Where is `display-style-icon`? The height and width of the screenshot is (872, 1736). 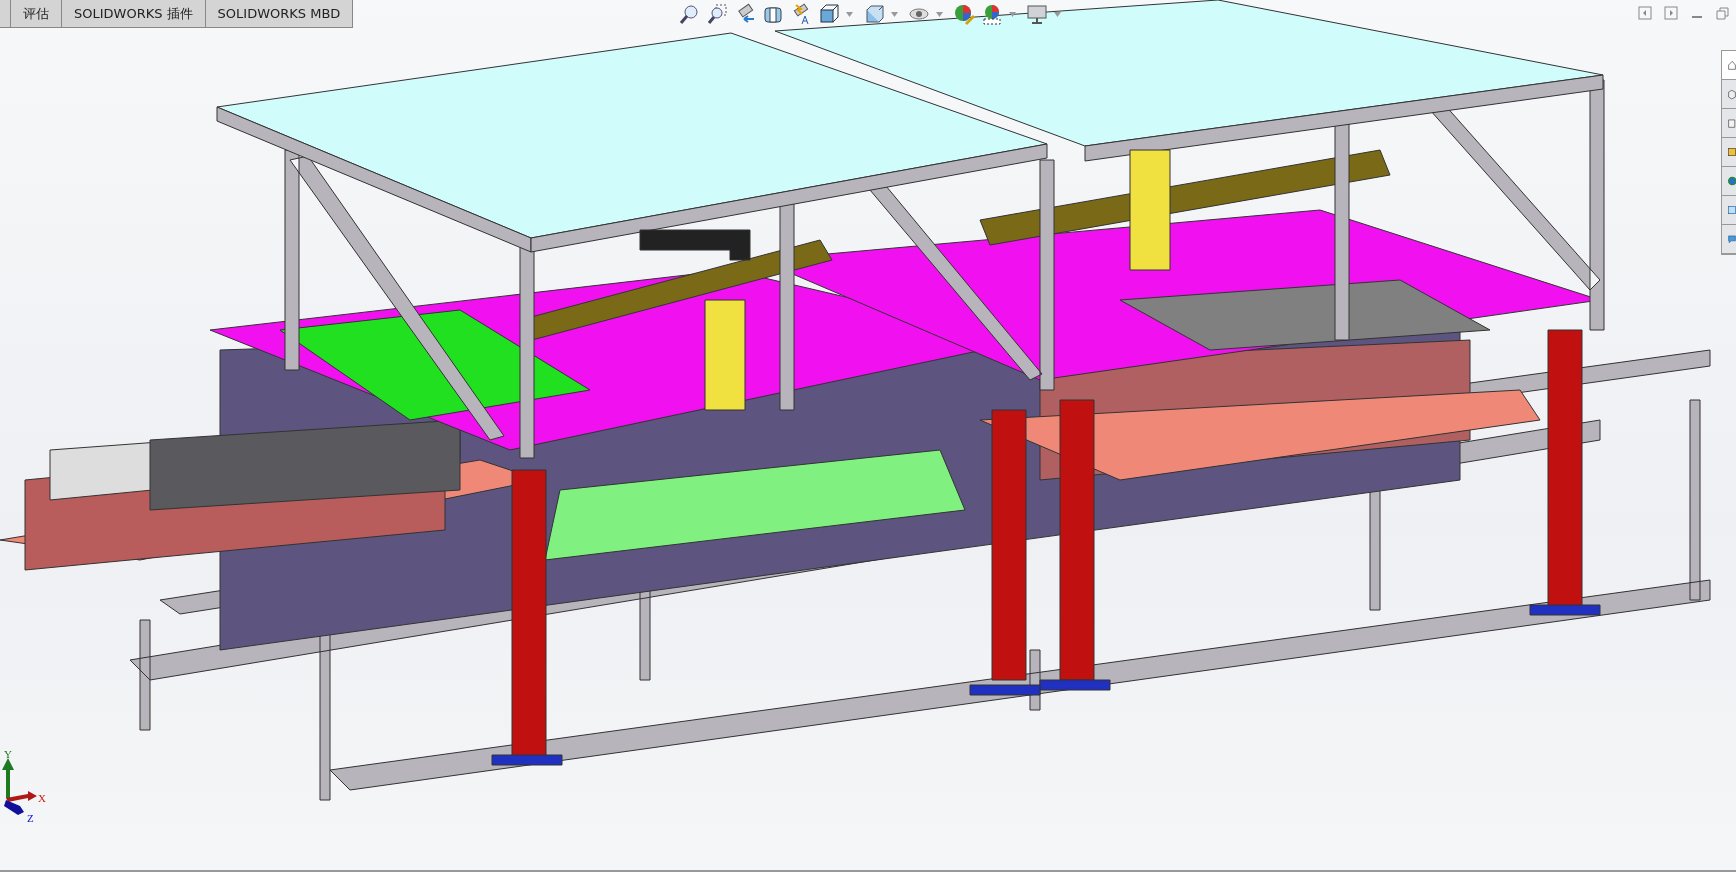 display-style-icon is located at coordinates (875, 14).